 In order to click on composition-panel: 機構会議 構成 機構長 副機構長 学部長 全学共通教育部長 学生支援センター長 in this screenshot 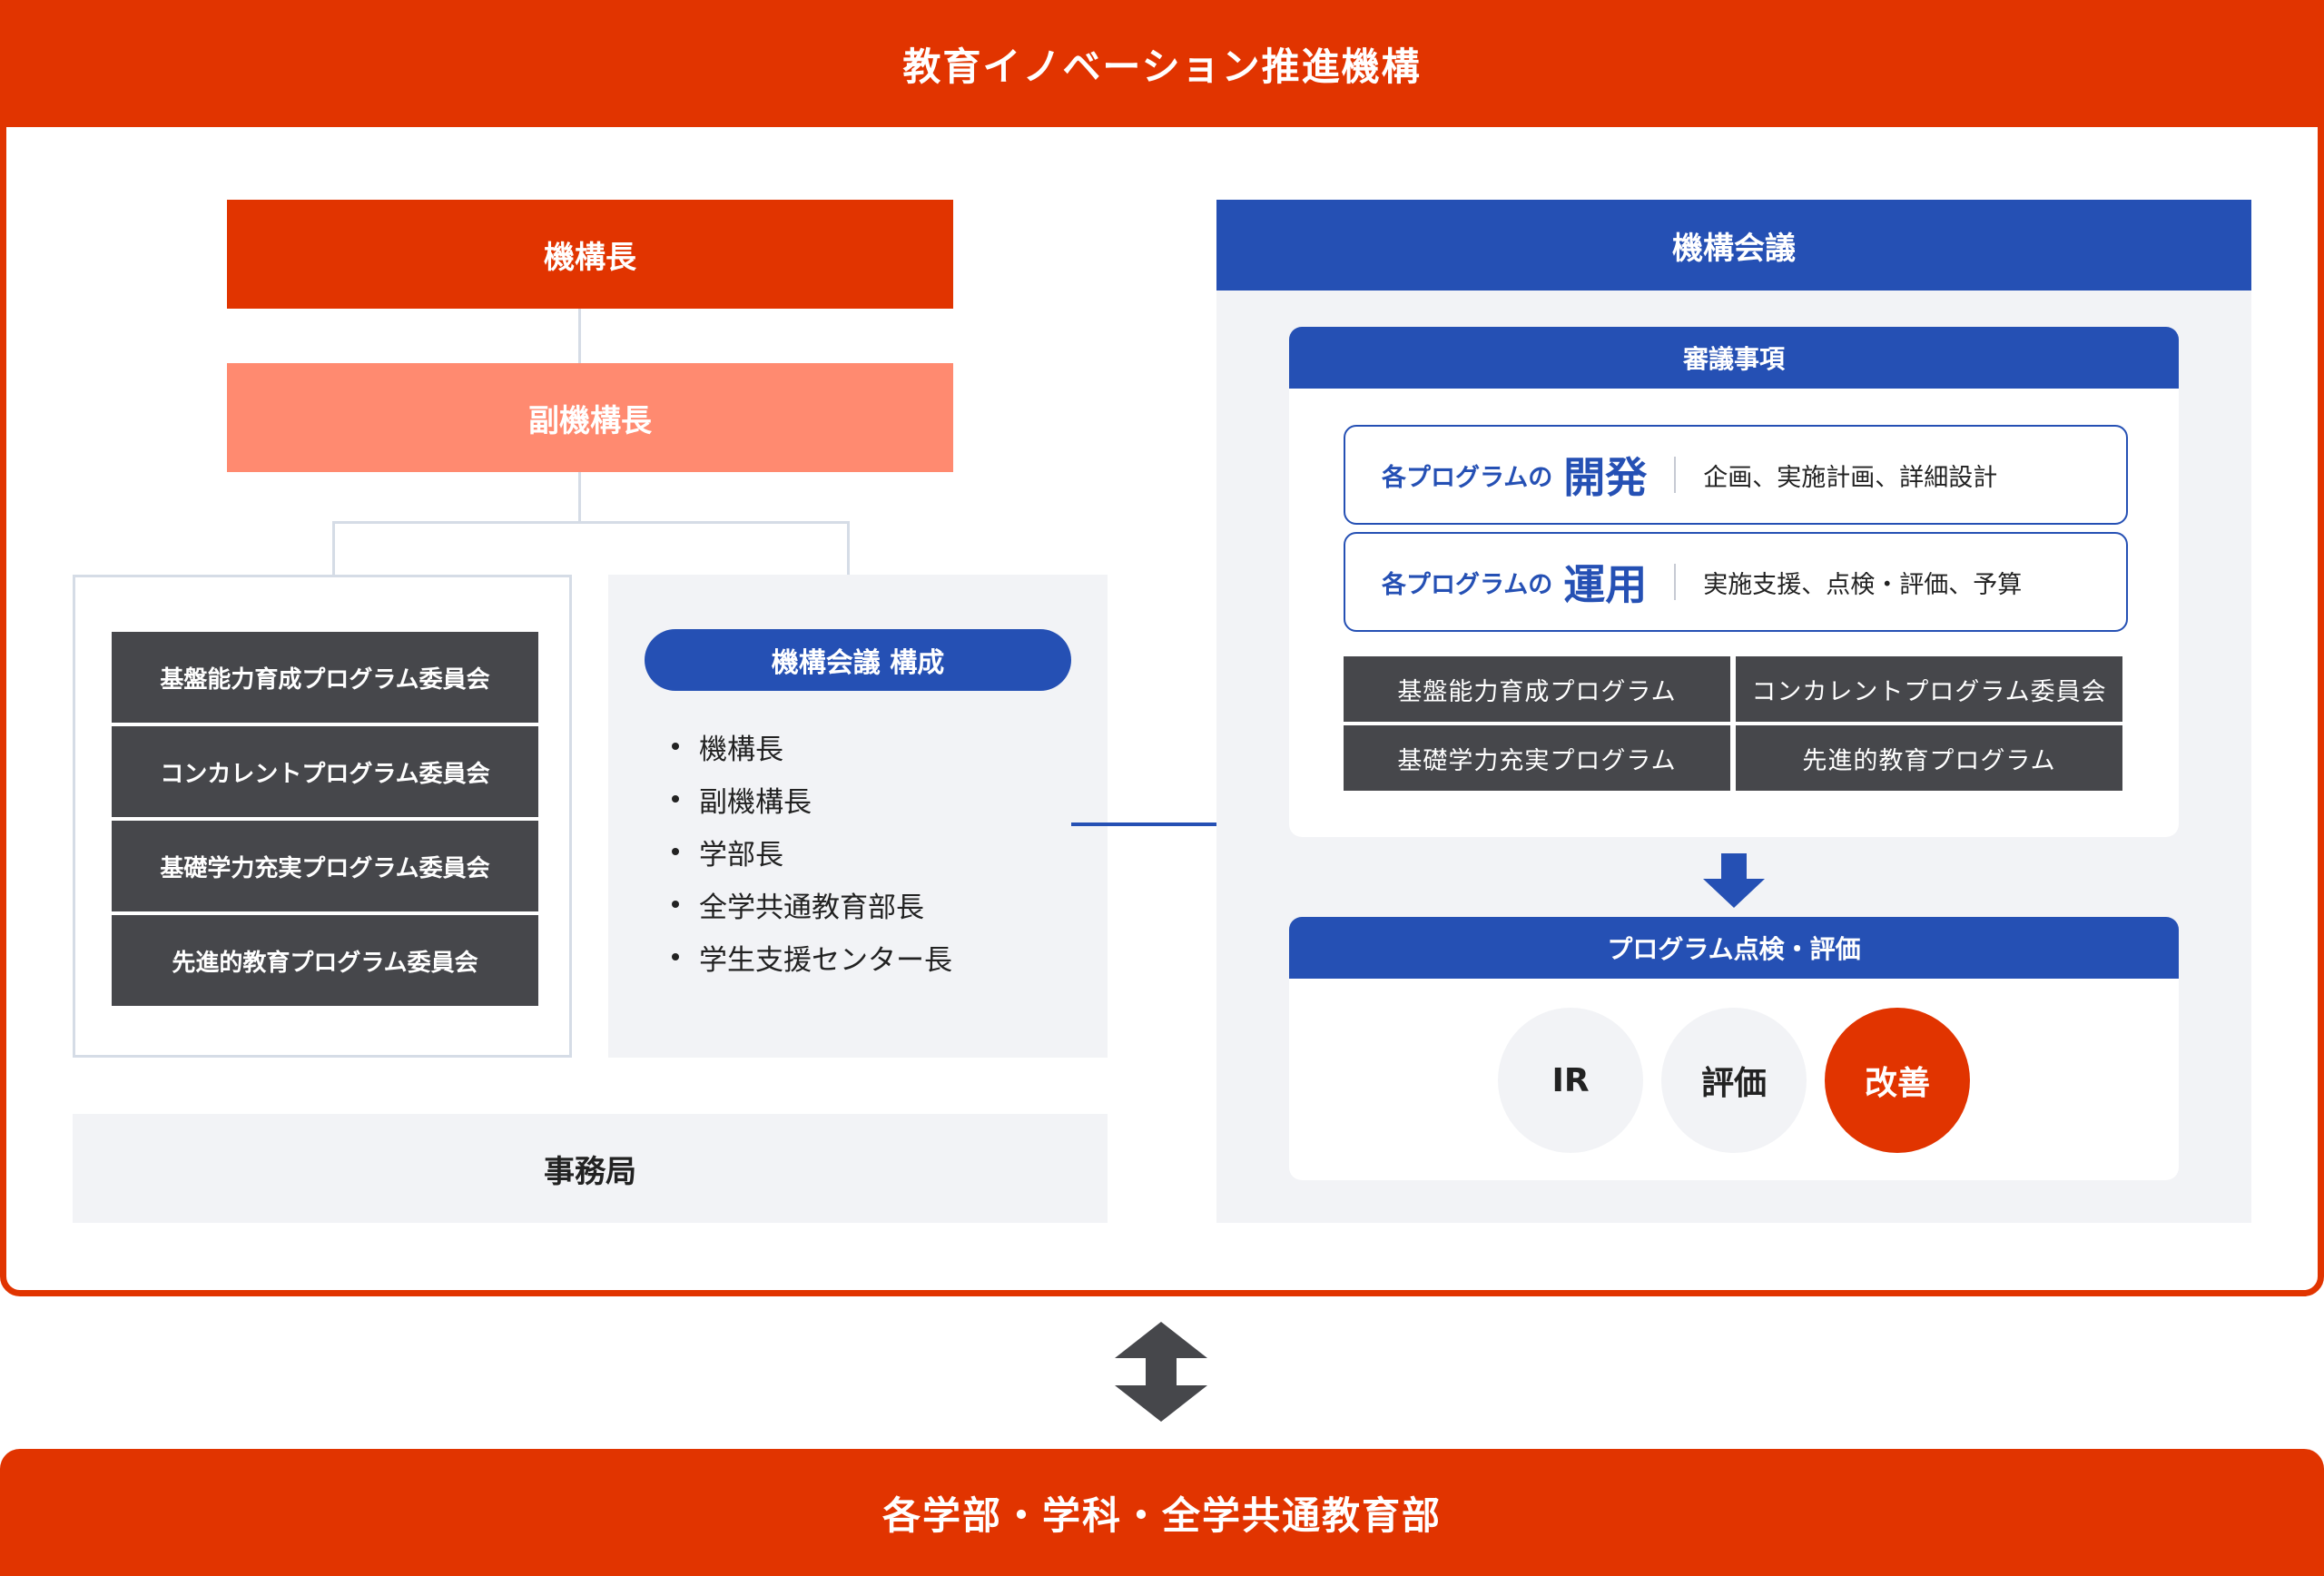, I will do `click(858, 816)`.